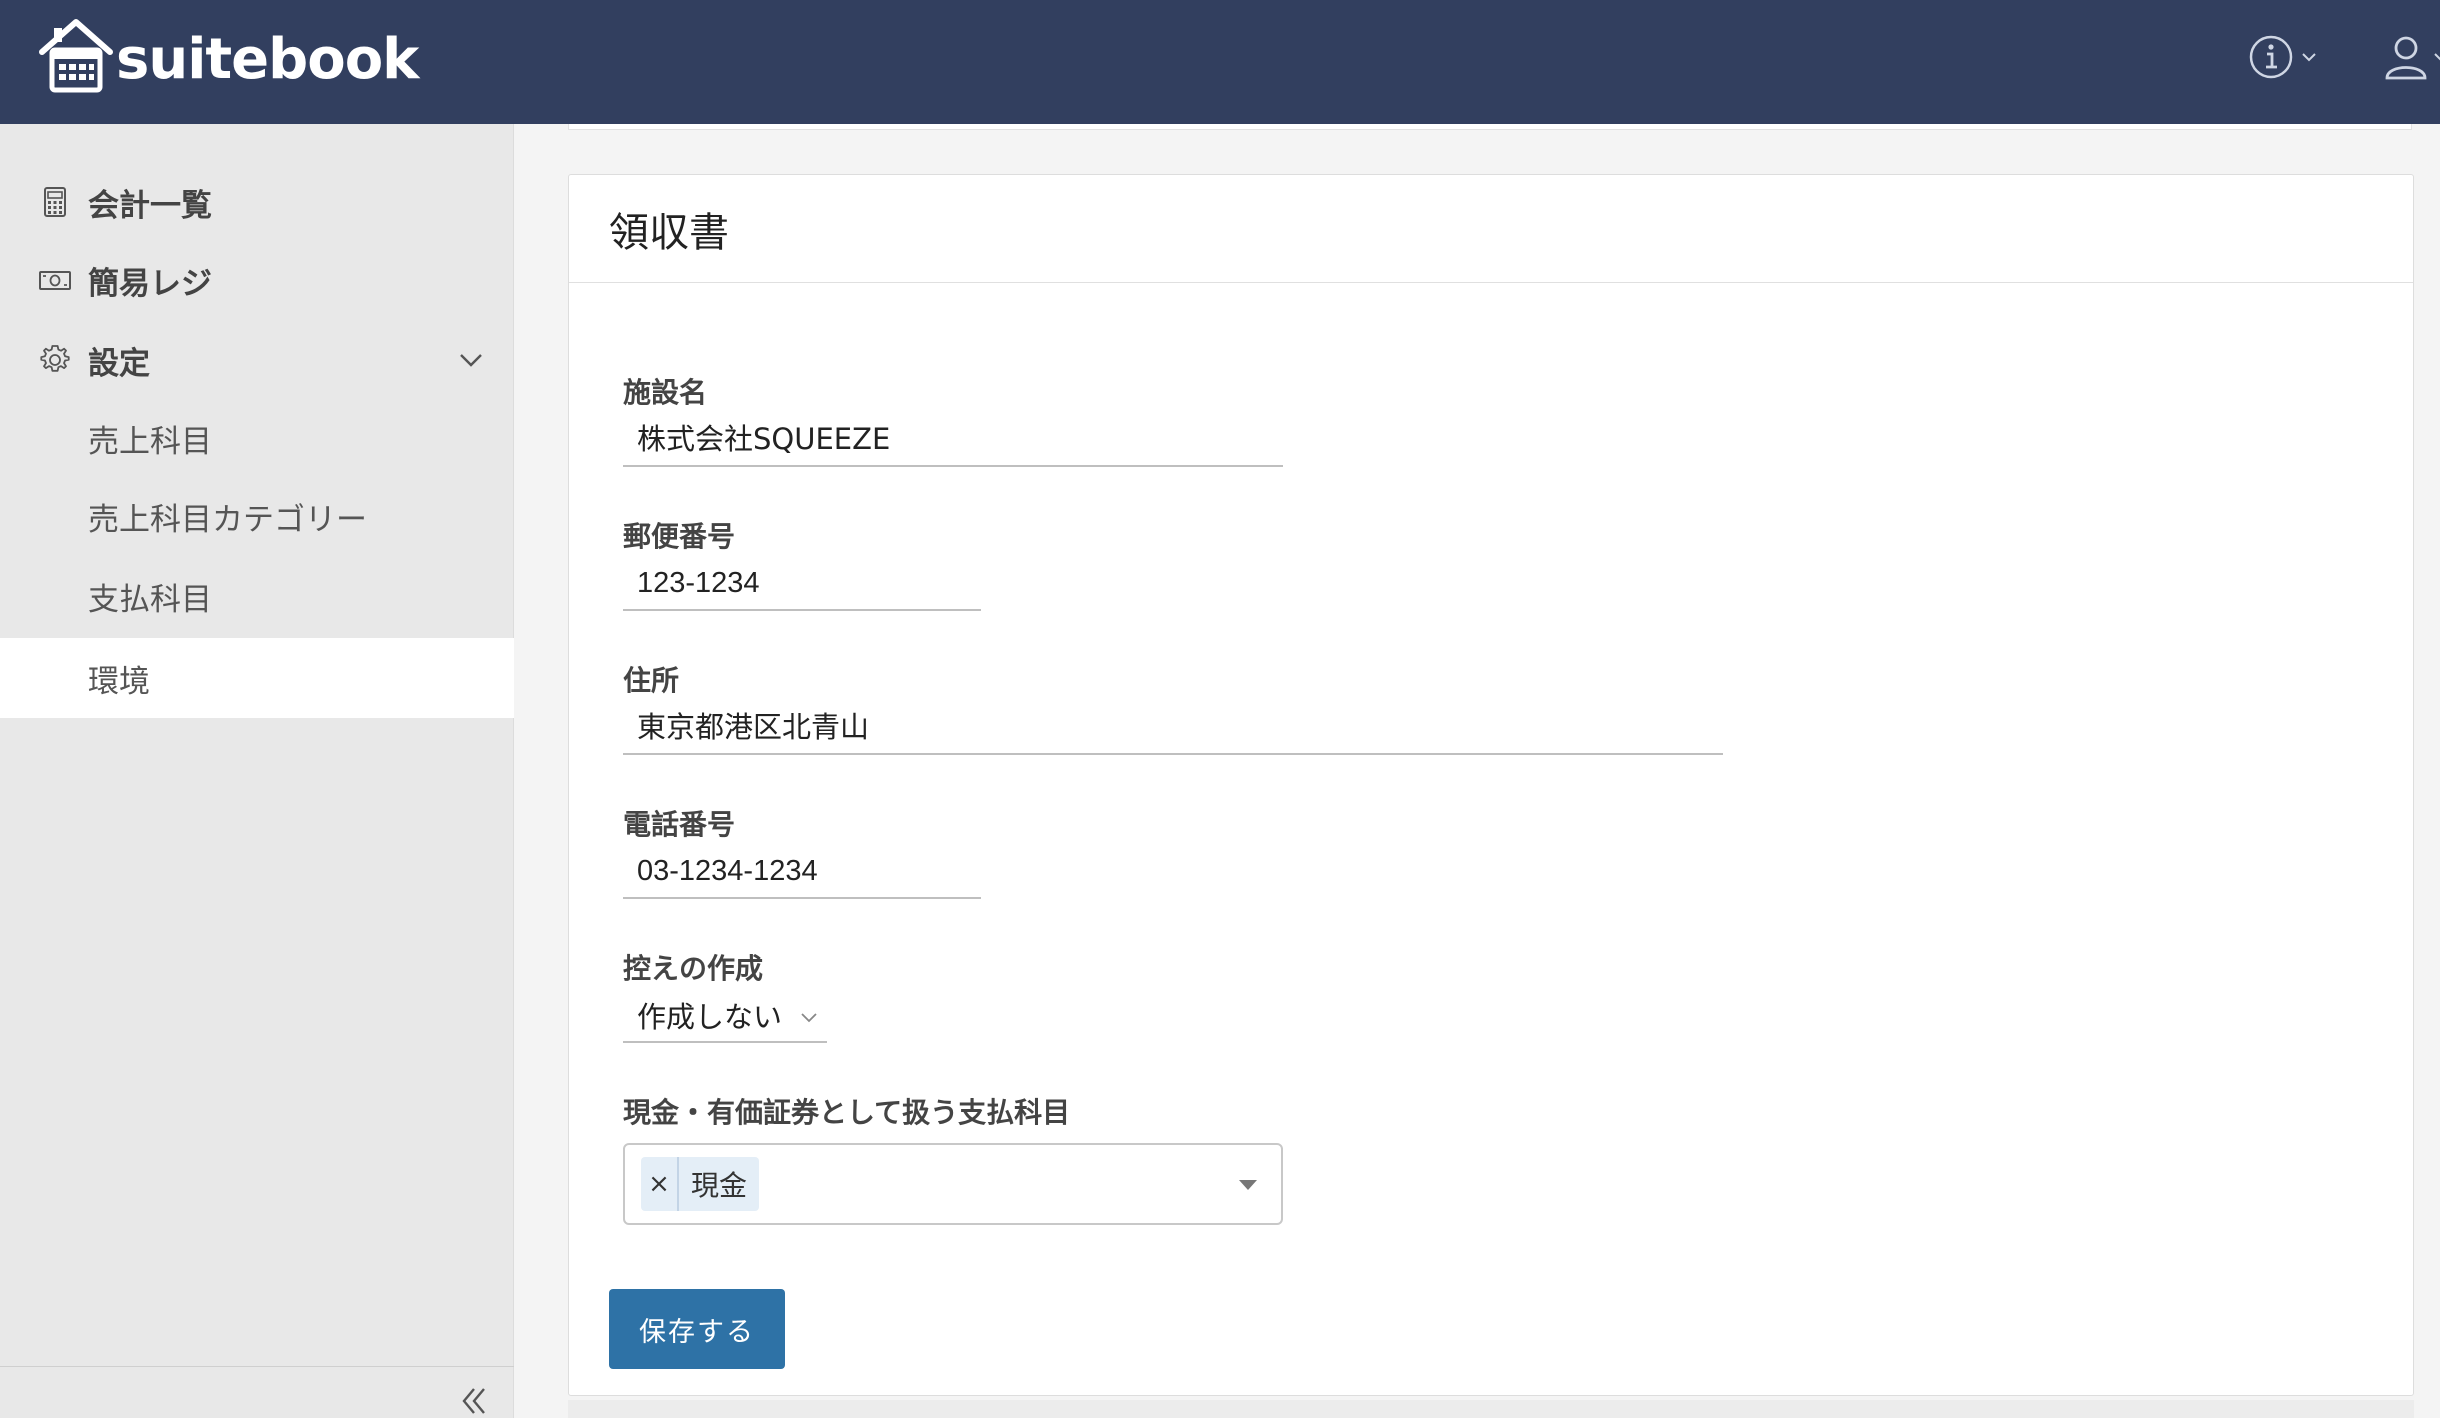  Describe the element at coordinates (651, 680) in the screenshot. I see `field-label: 住所` at that location.